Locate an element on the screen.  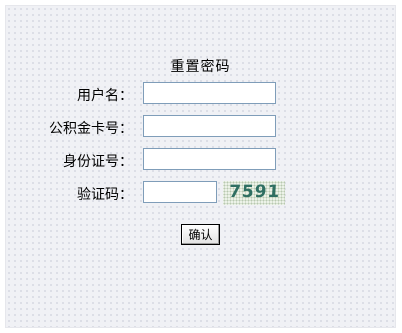
captcha-image: 7591 is located at coordinates (254, 193).